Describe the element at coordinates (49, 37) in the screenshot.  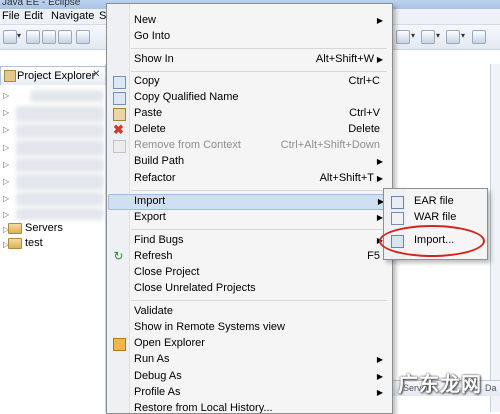
I see `save-all-icon` at that location.